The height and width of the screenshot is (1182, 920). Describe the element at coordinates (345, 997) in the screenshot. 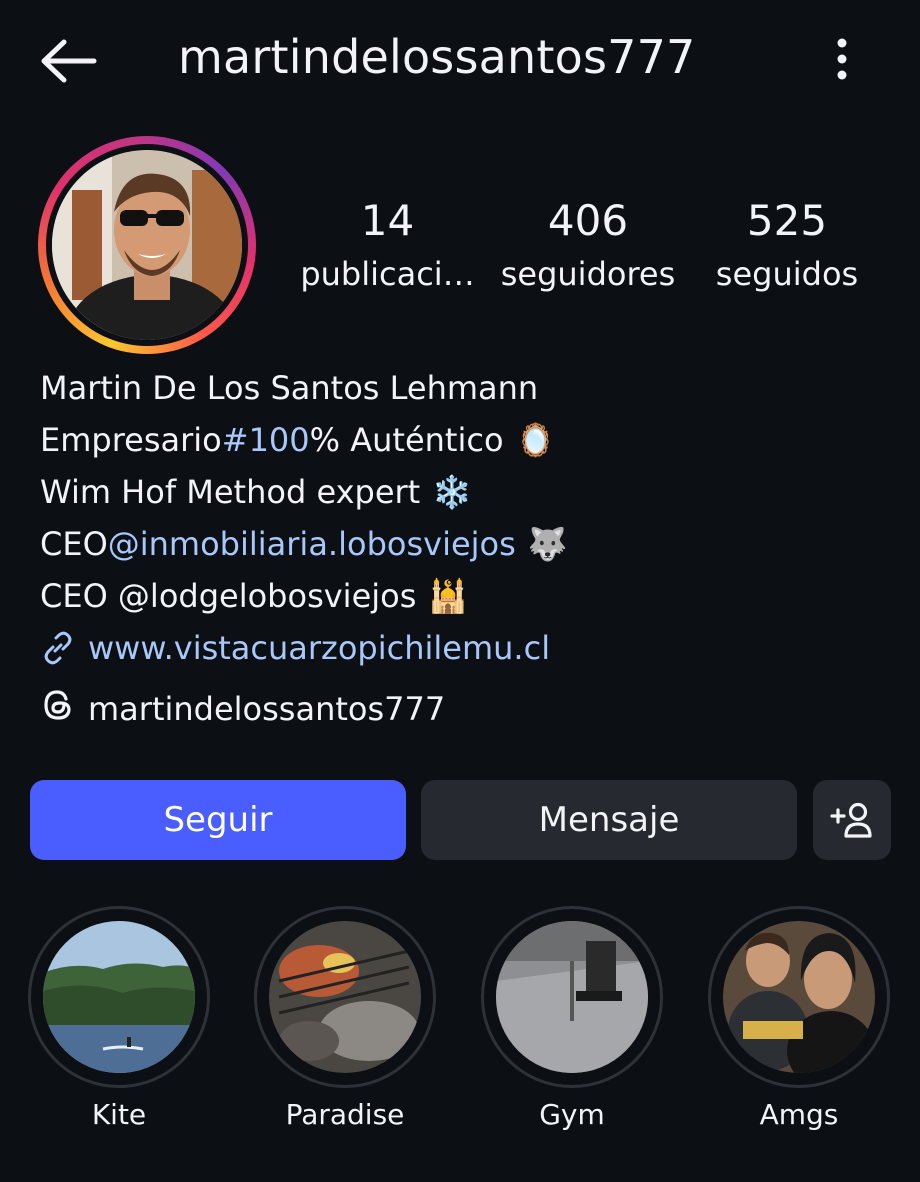

I see `highlight-paradise-image` at that location.